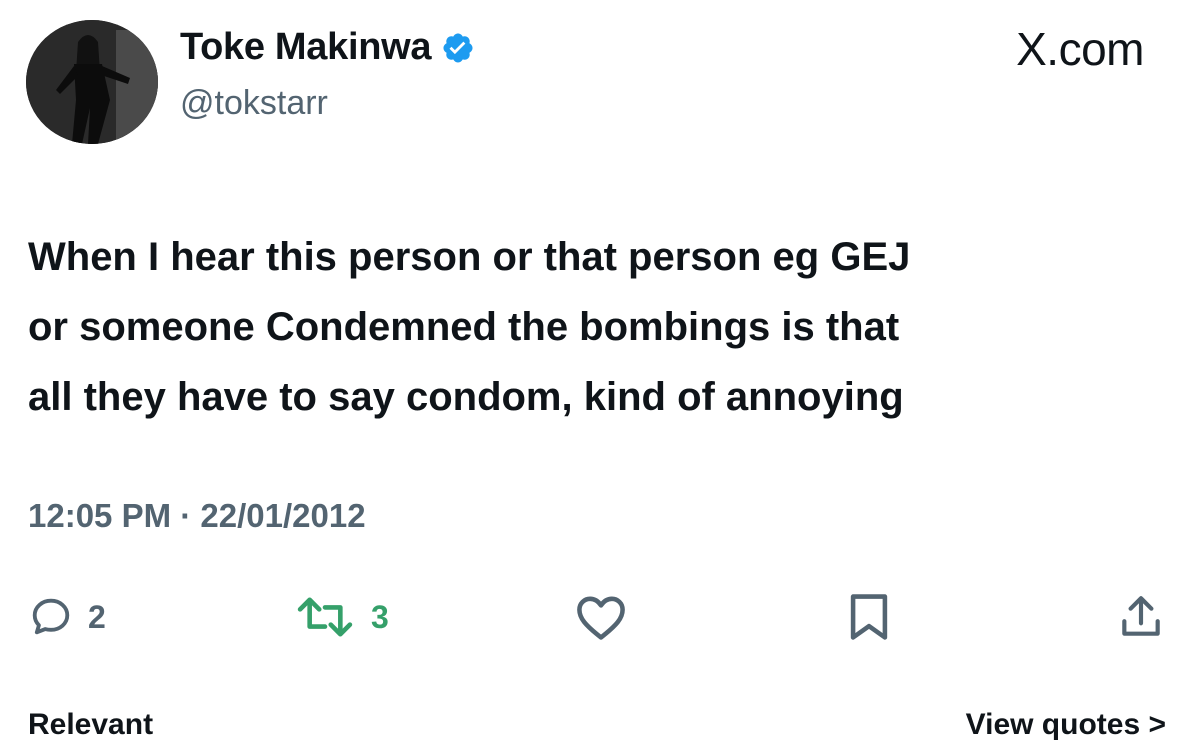  I want to click on like-button, so click(601, 617).